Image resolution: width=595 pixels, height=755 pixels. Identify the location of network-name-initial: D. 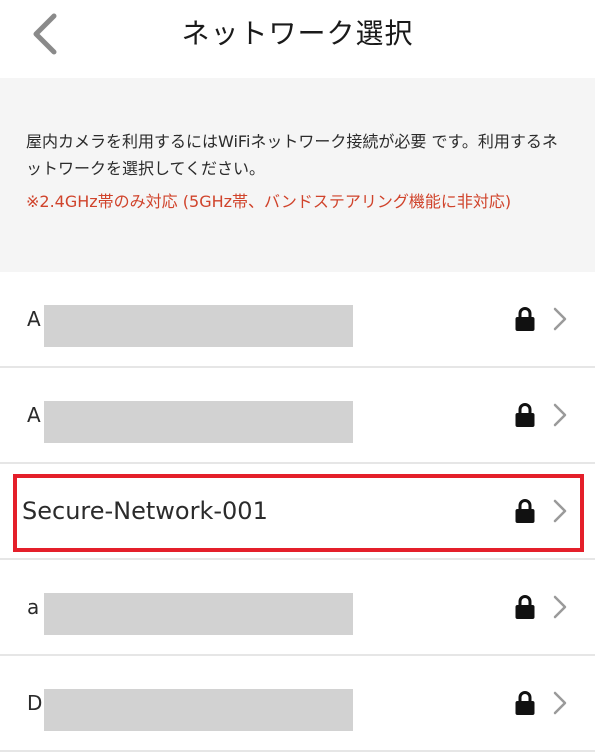
(35, 703).